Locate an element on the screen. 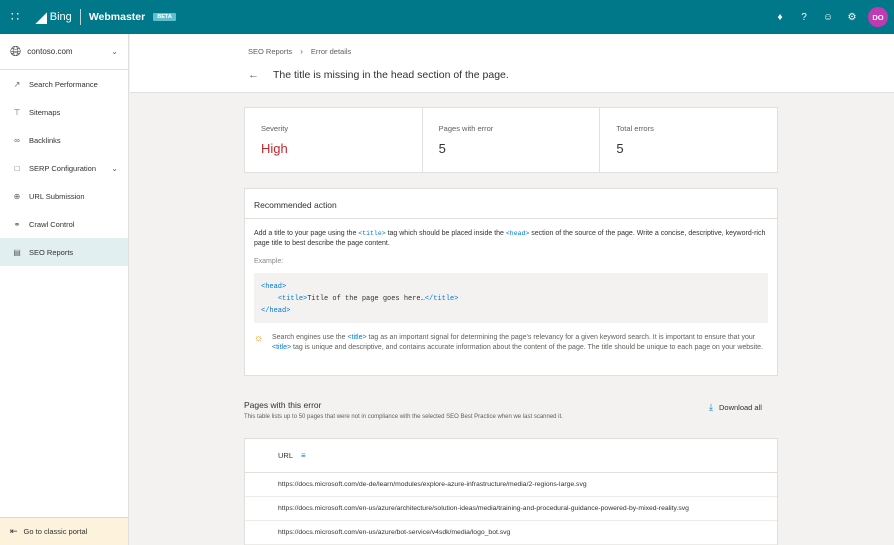 This screenshot has width=894, height=545. sidebar-item-url-submission: ⊕ URL Submission is located at coordinates (64, 196).